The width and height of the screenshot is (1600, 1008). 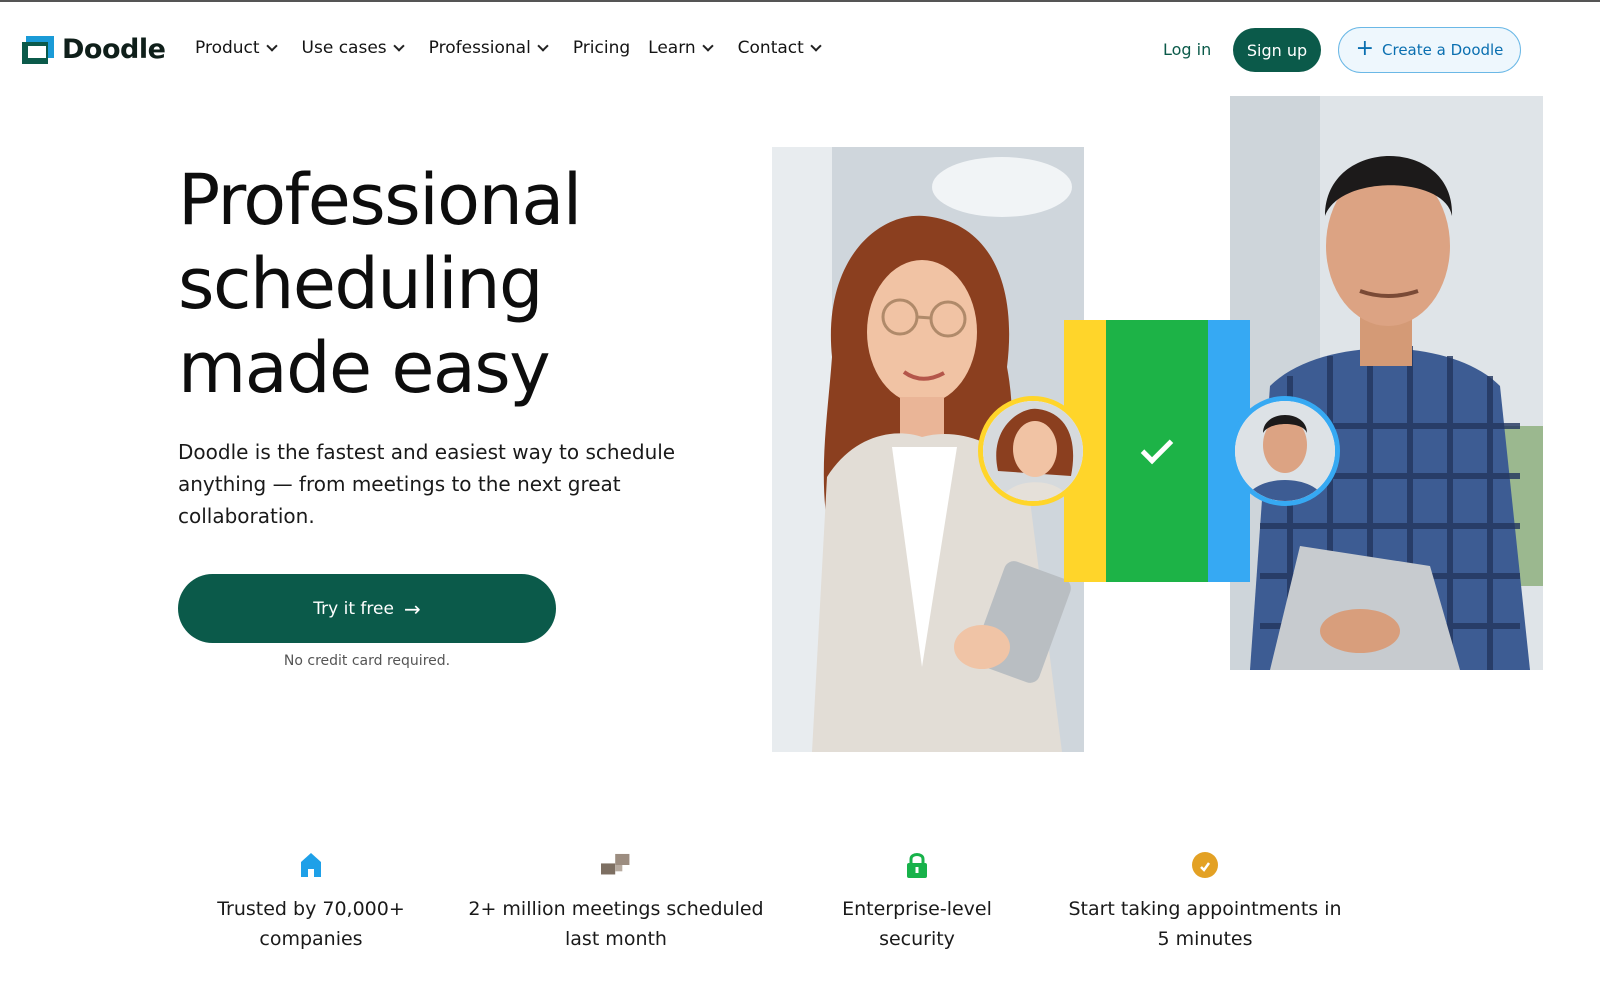 What do you see at coordinates (38, 49) in the screenshot?
I see `doodle-logo-icon` at bounding box center [38, 49].